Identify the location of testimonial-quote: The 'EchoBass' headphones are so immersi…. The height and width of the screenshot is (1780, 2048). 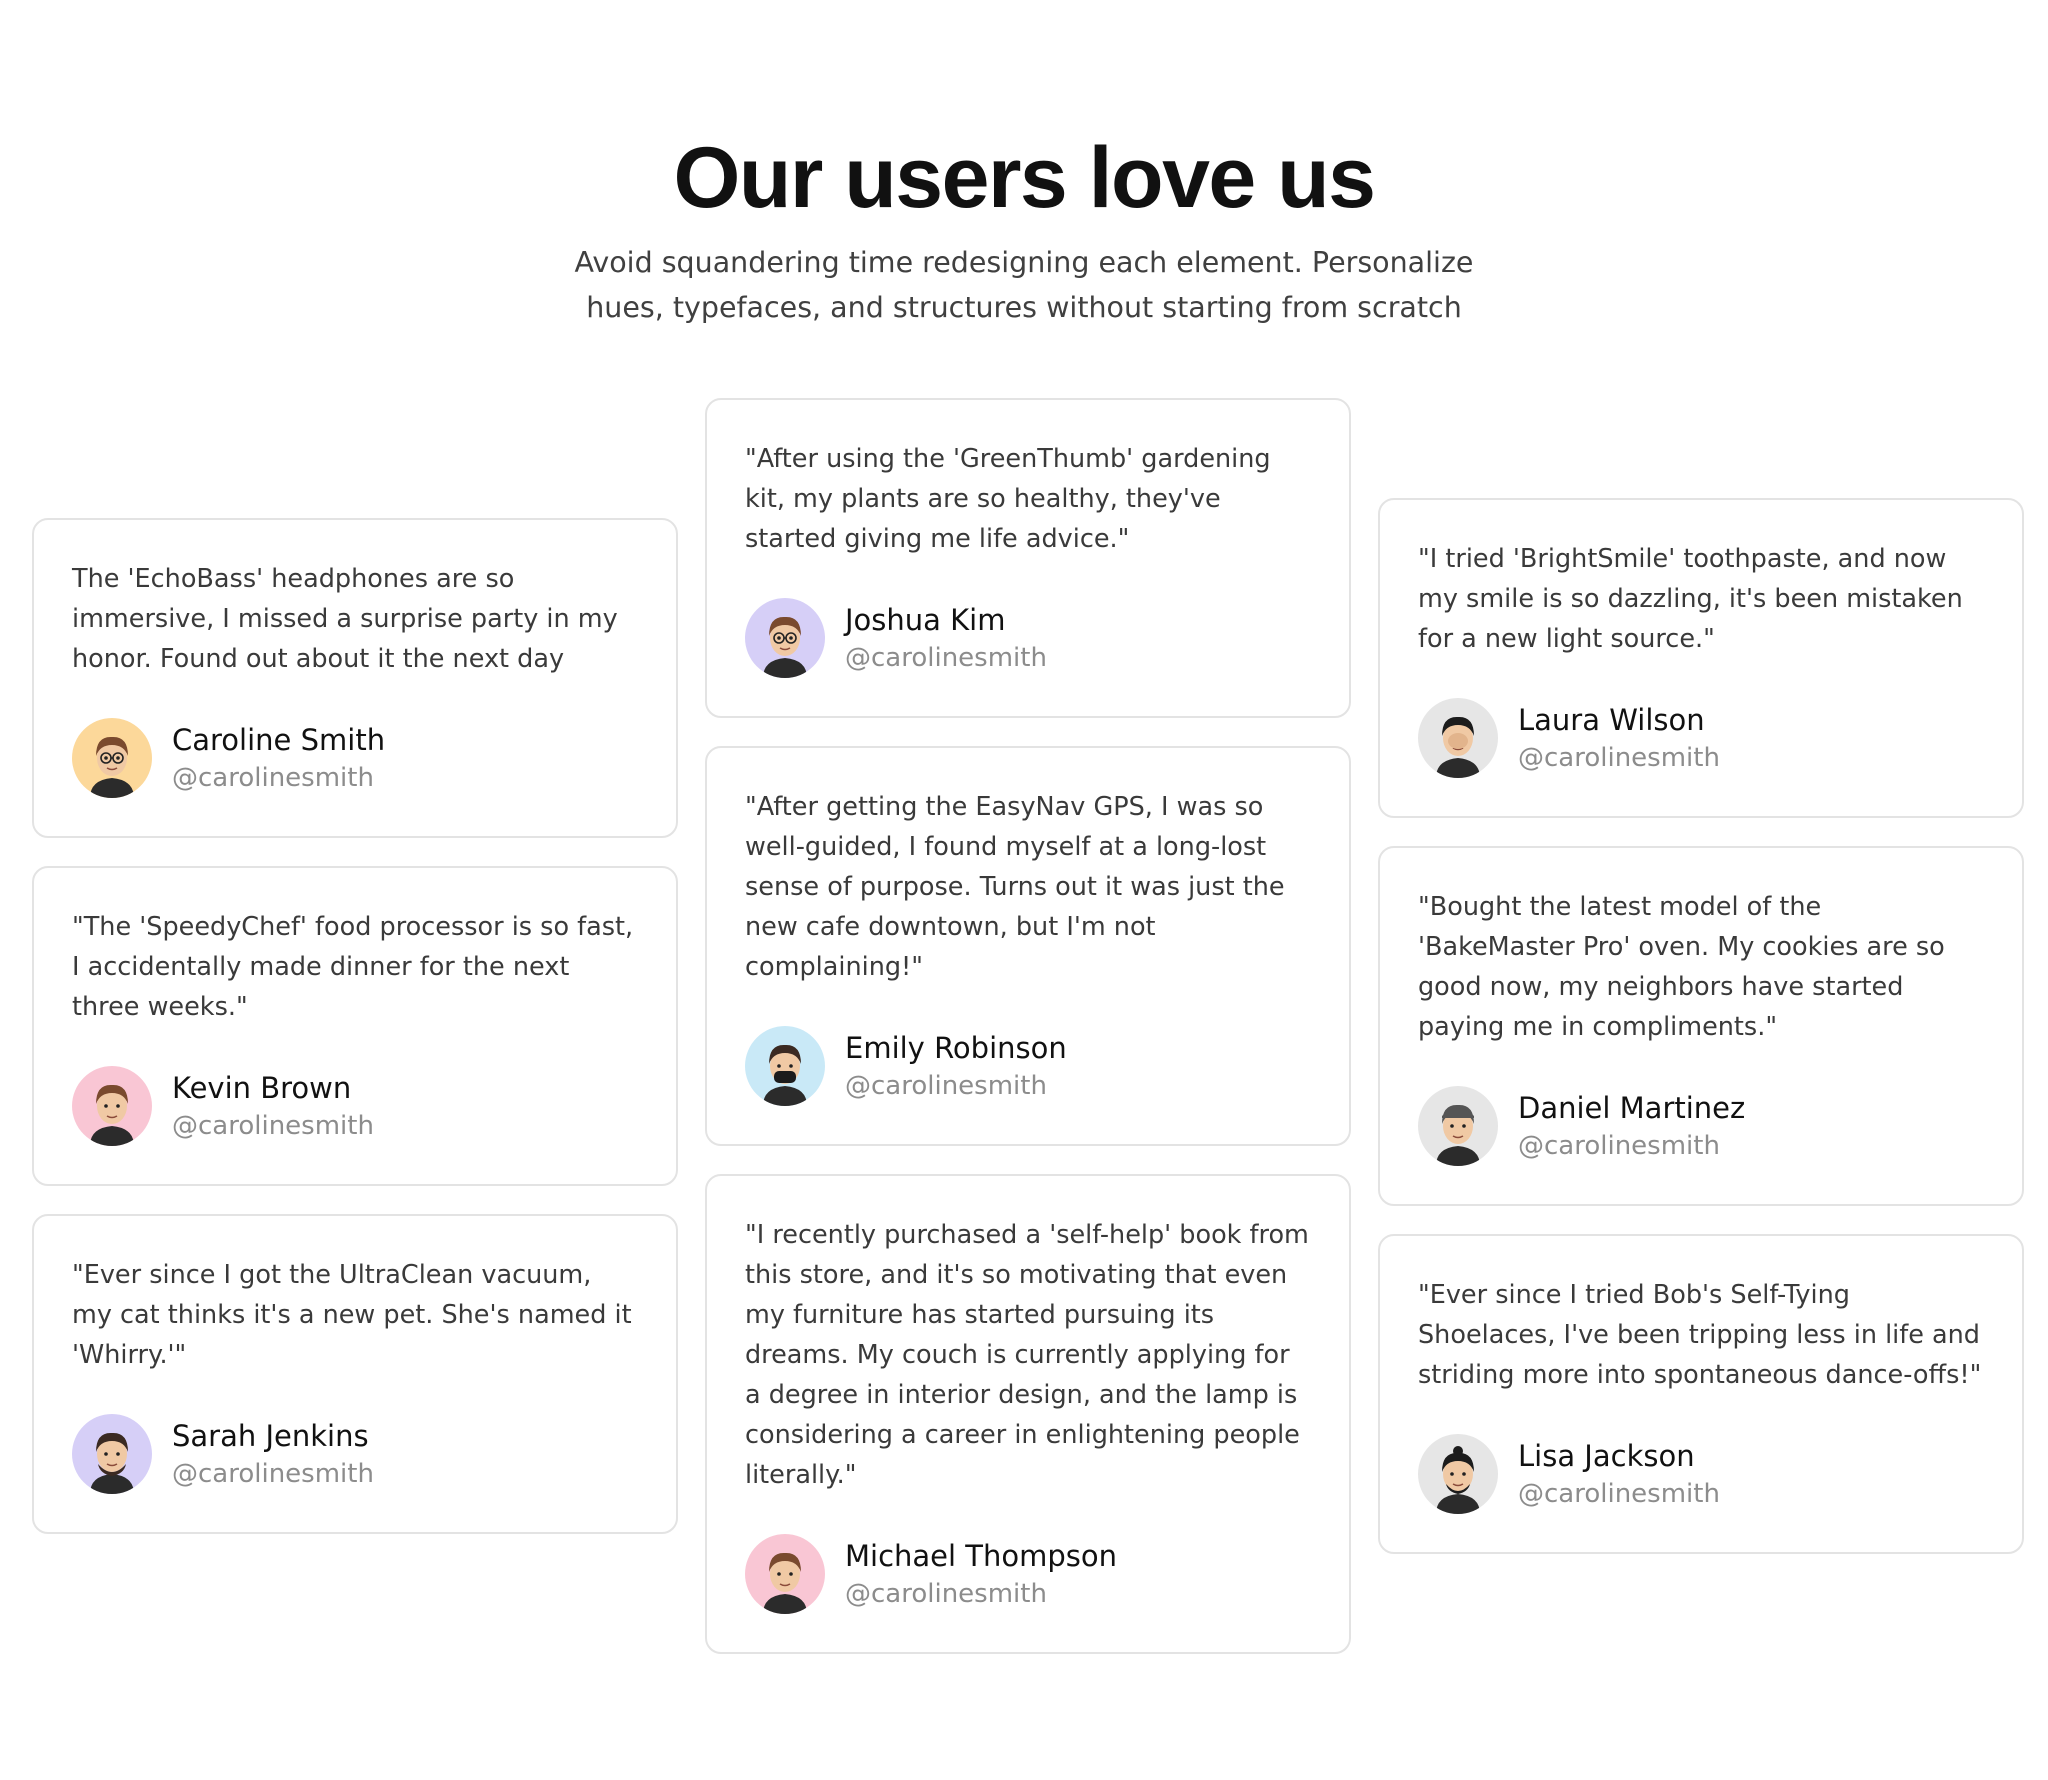
(345, 619).